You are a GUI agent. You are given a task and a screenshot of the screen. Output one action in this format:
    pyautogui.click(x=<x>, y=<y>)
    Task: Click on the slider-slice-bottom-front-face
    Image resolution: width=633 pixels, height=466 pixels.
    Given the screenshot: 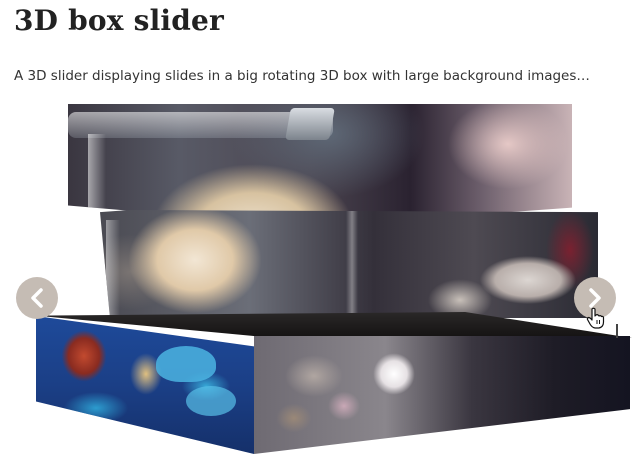 What is the action you would take?
    pyautogui.click(x=145, y=385)
    